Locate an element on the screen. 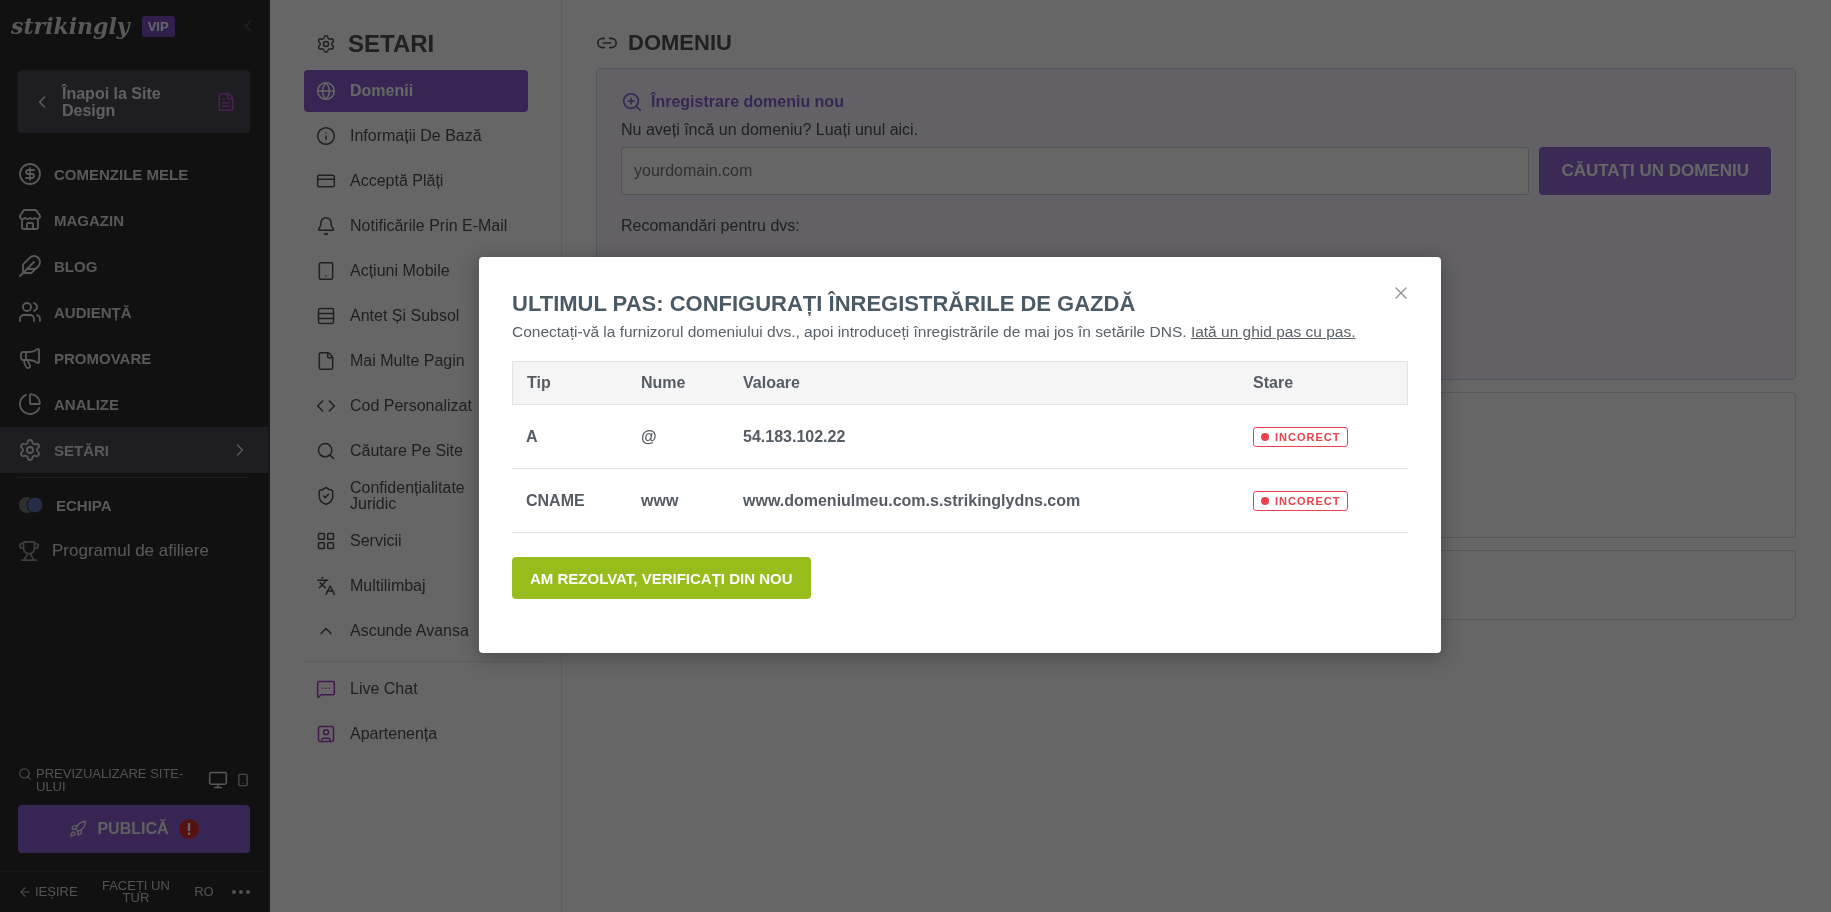  nav-item: ANALIZE is located at coordinates (134, 404).